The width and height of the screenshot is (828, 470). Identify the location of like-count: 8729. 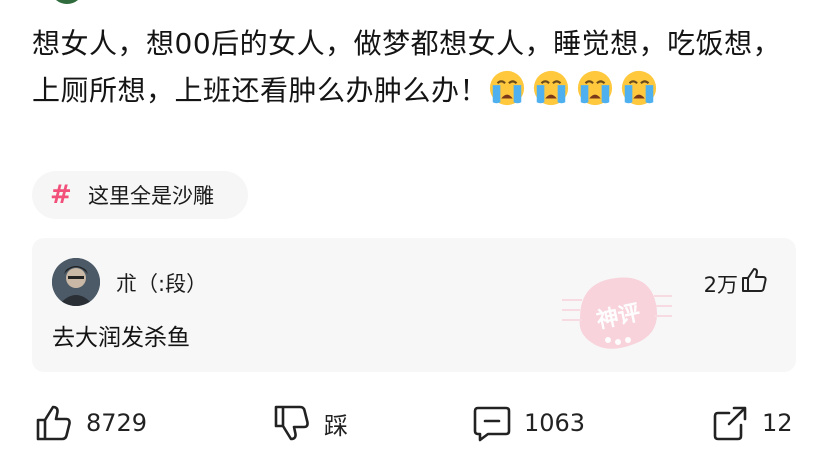
(117, 423).